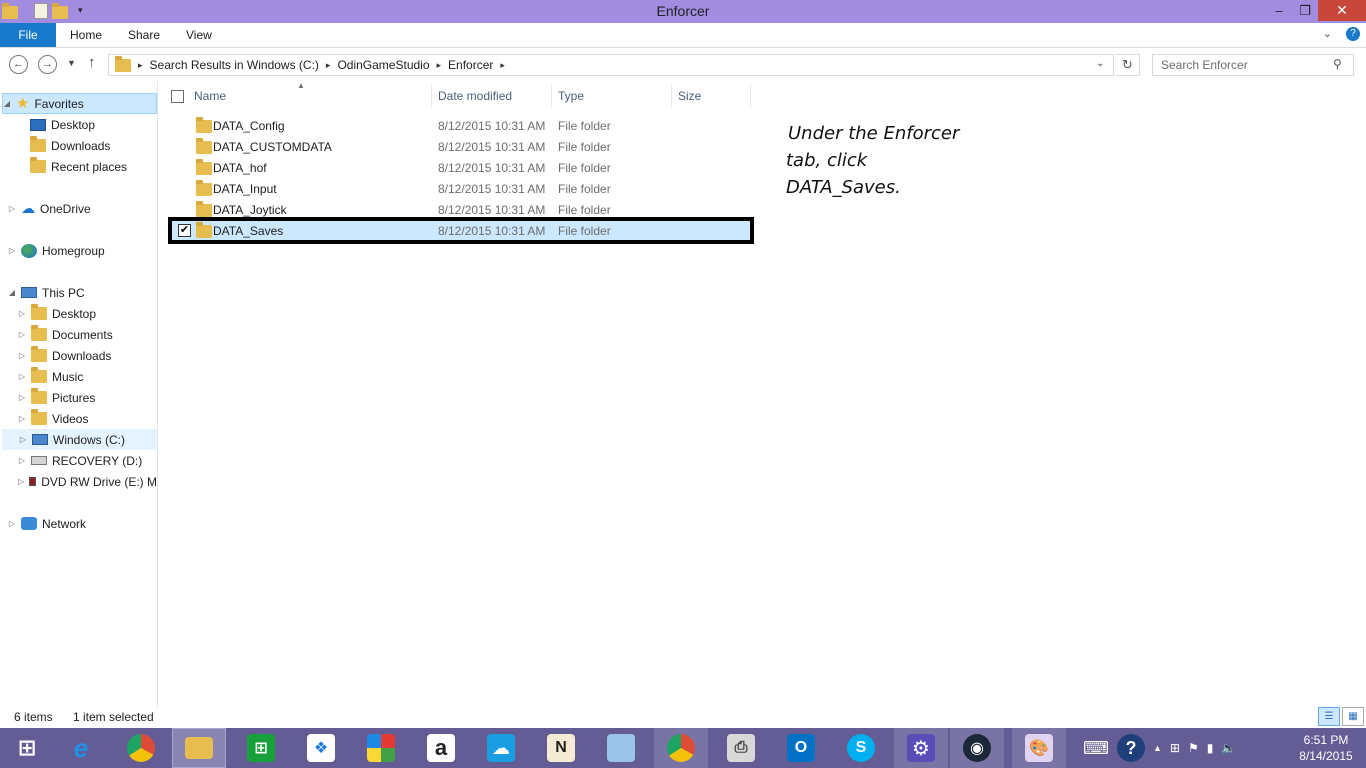  I want to click on row-checkbox-checked: ✔, so click(184, 230).